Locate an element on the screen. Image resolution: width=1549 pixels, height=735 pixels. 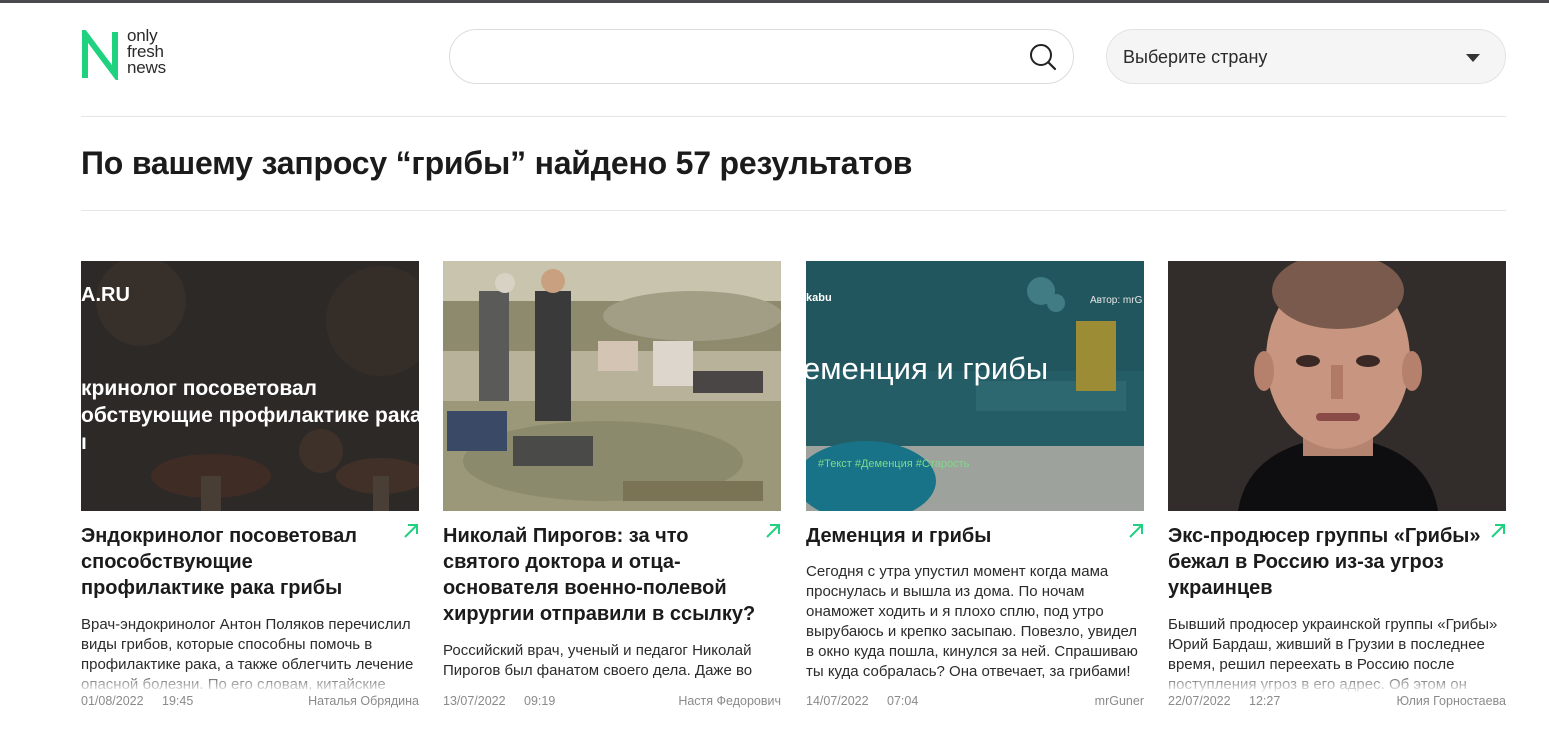
news-card-author: Настя Федорович is located at coordinates (729, 701).